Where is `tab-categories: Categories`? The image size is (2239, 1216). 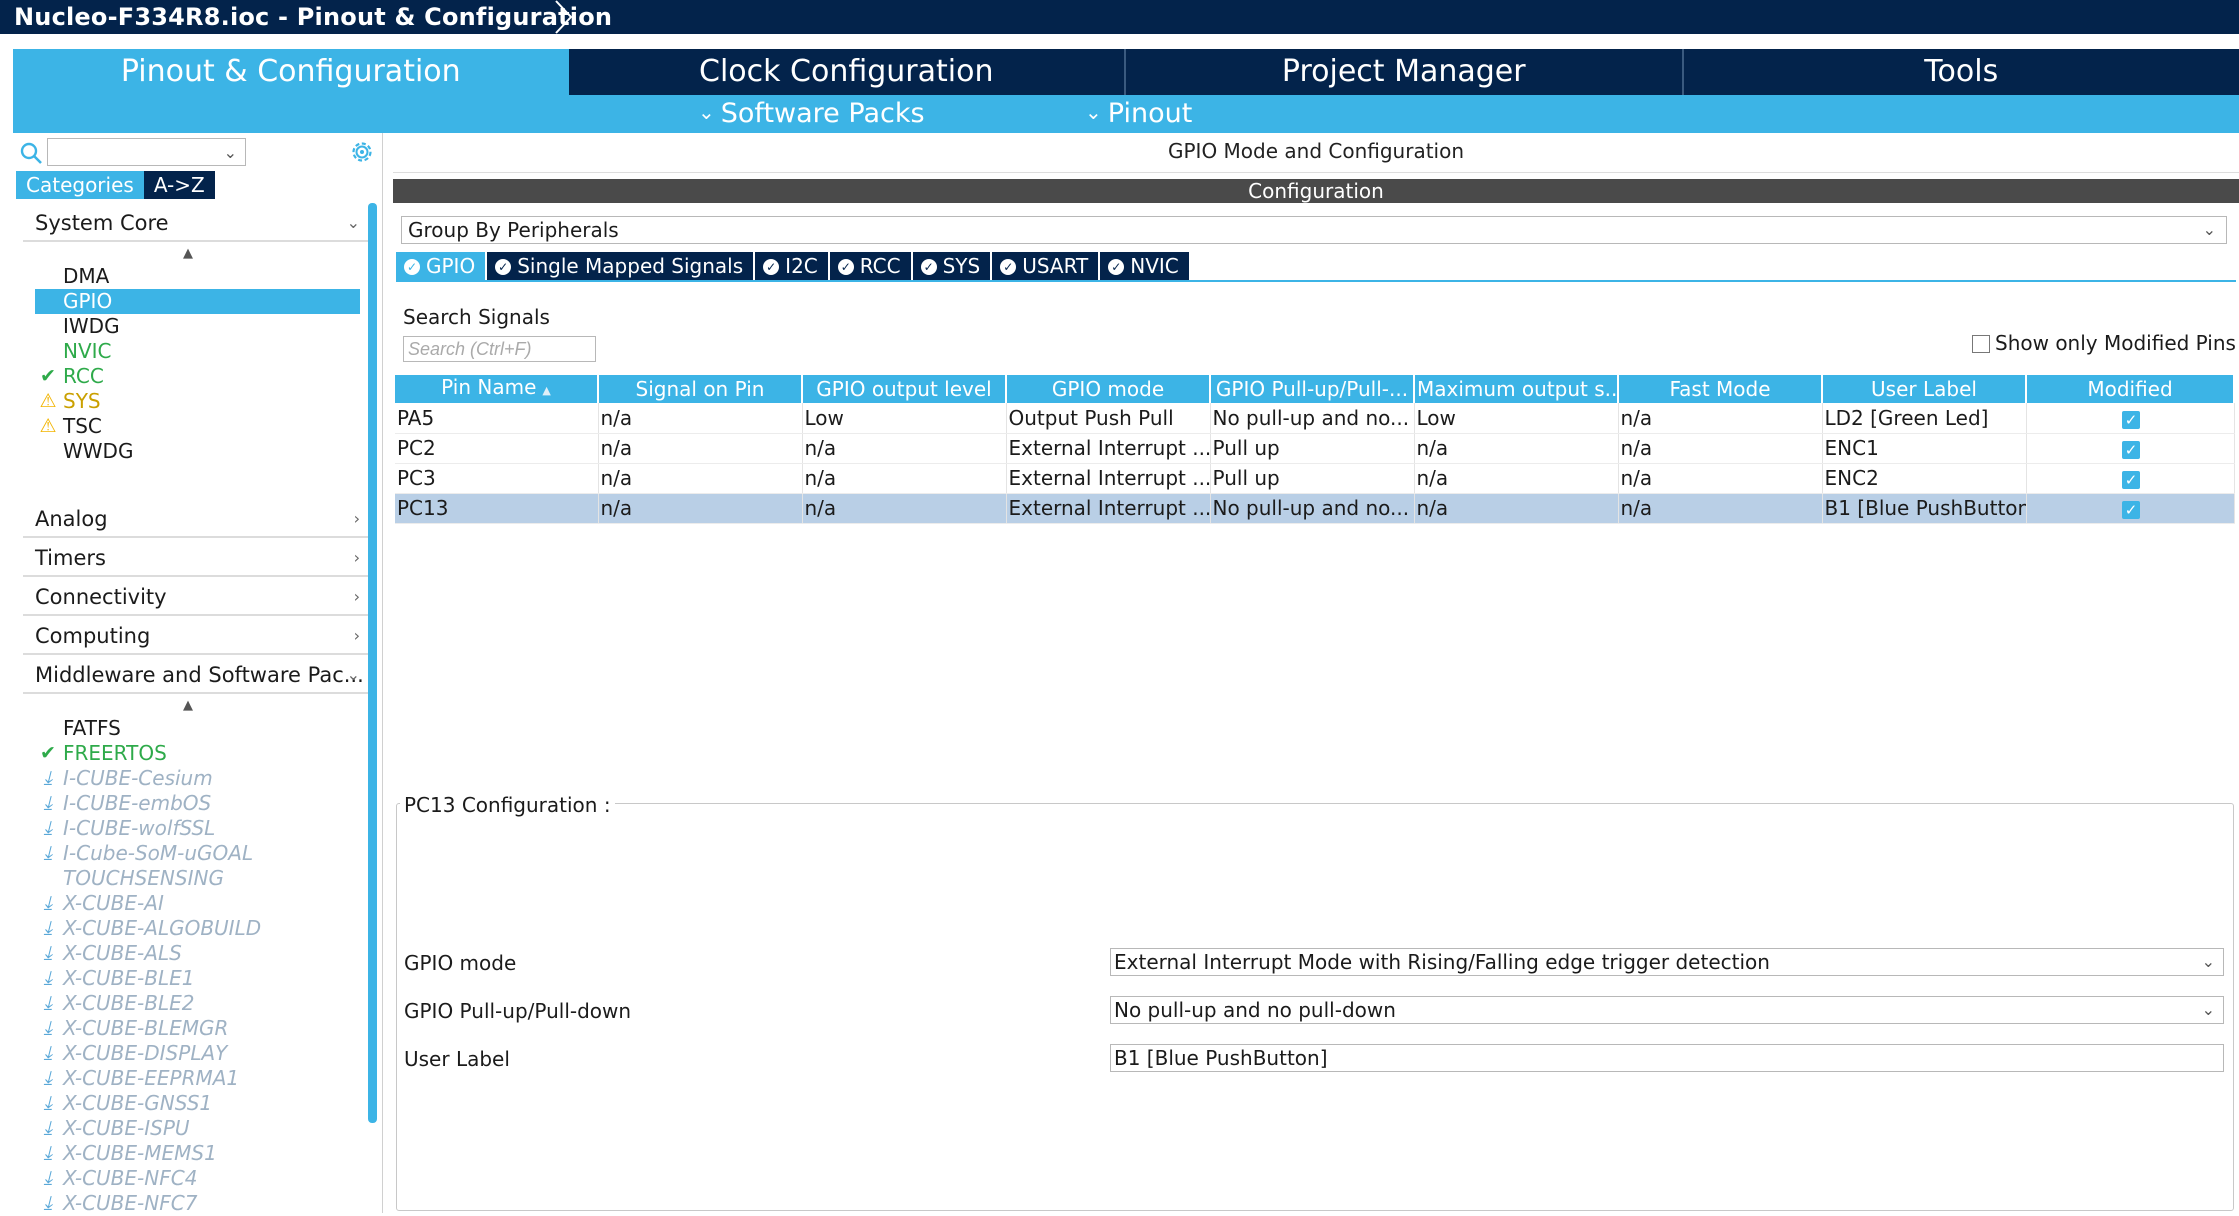 tab-categories: Categories is located at coordinates (80, 185).